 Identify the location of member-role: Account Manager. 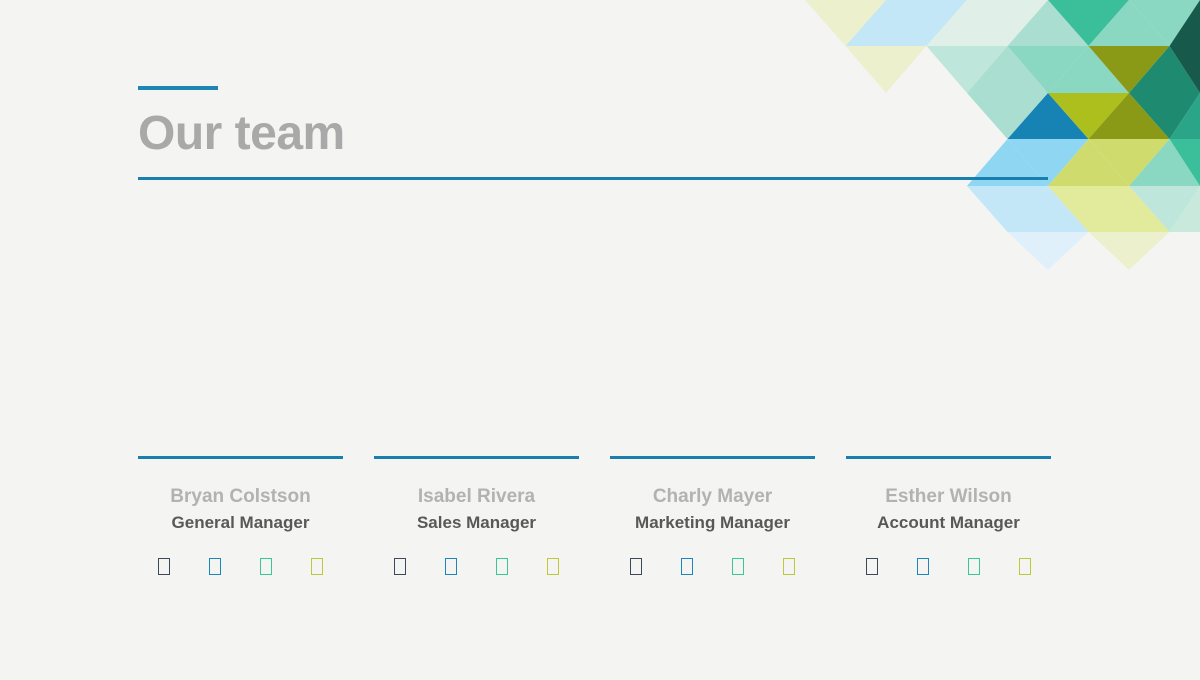
(948, 522).